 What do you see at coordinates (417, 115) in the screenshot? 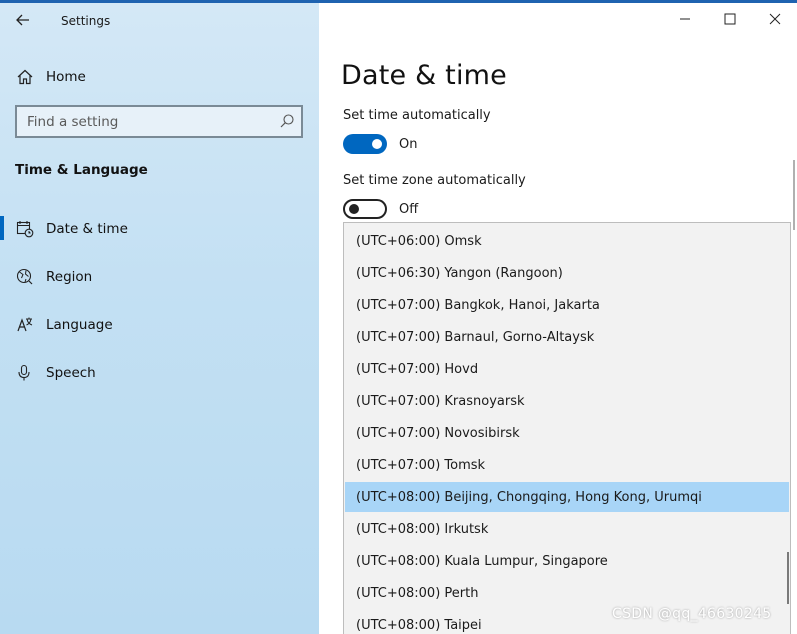
I see `set-time-auto-label: Set time automatically` at bounding box center [417, 115].